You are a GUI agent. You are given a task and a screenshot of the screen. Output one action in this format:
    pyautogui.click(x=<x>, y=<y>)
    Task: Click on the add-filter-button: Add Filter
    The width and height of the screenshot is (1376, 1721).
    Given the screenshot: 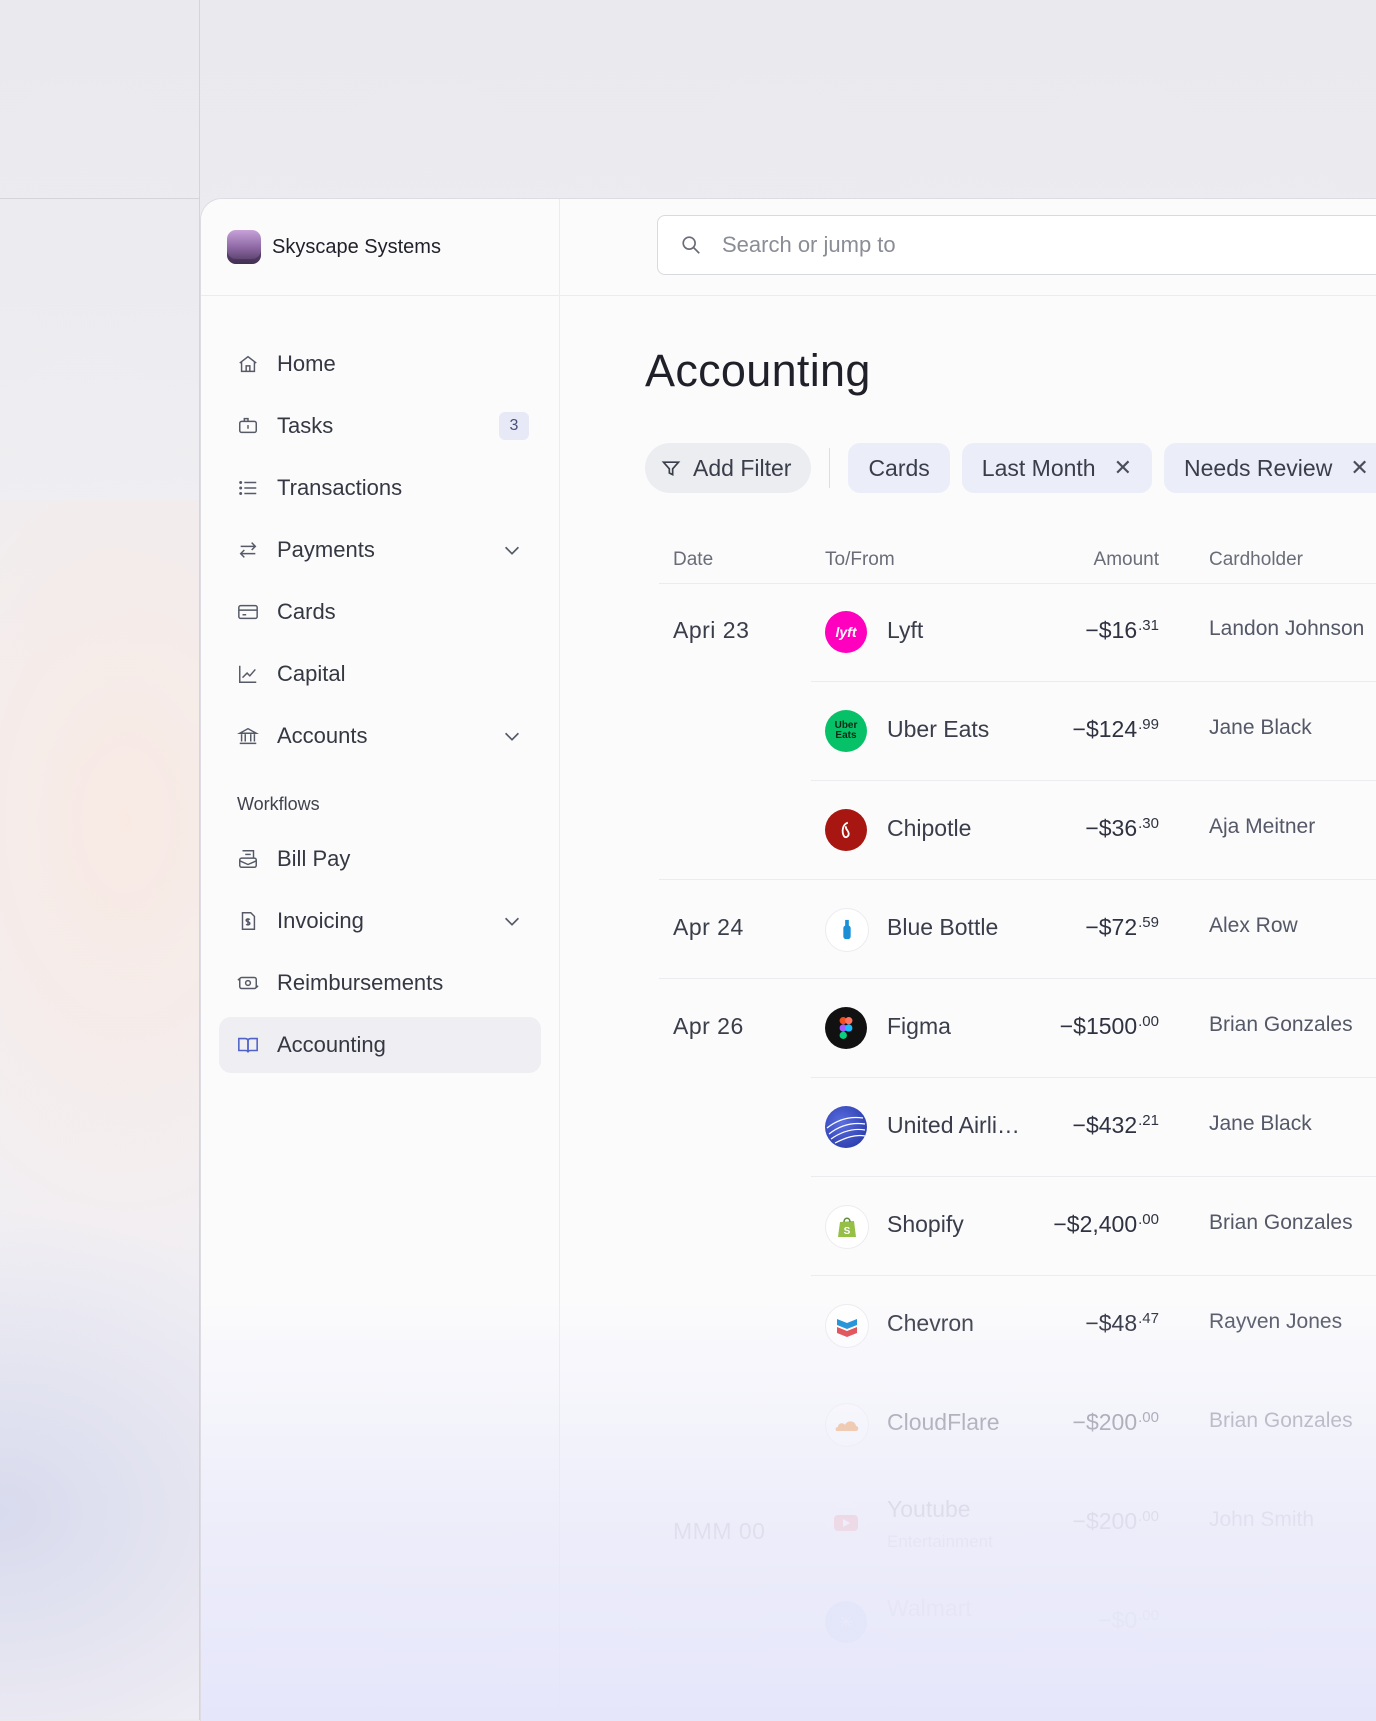 What is the action you would take?
    pyautogui.click(x=728, y=468)
    